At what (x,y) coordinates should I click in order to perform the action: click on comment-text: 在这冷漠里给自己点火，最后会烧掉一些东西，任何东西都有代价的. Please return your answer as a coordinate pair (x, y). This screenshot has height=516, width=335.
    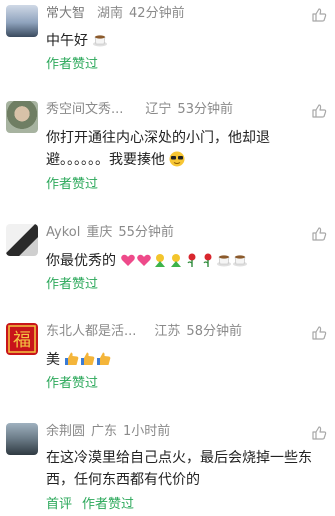
    Looking at the image, I should click on (181, 469).